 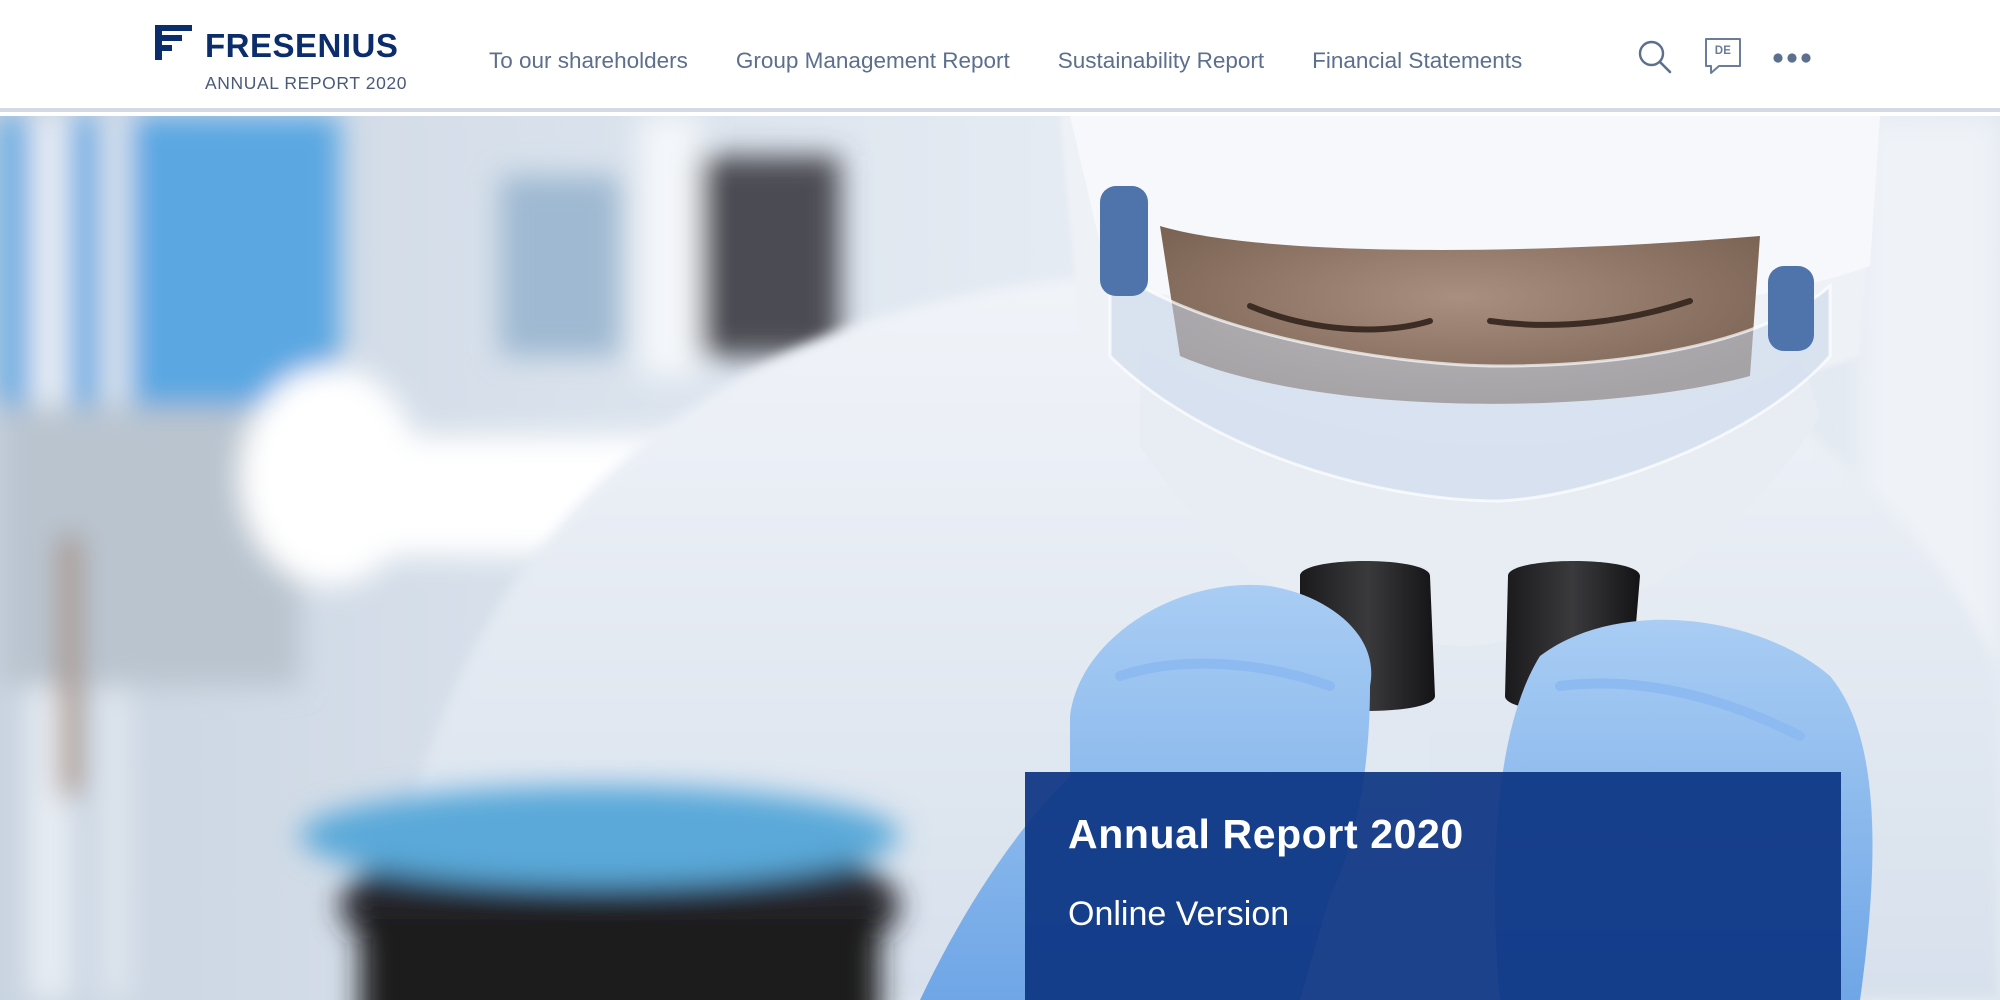 I want to click on fresenius-logo-link: FRESENIUS ANNUAL REPORT 2020, so click(x=287, y=60).